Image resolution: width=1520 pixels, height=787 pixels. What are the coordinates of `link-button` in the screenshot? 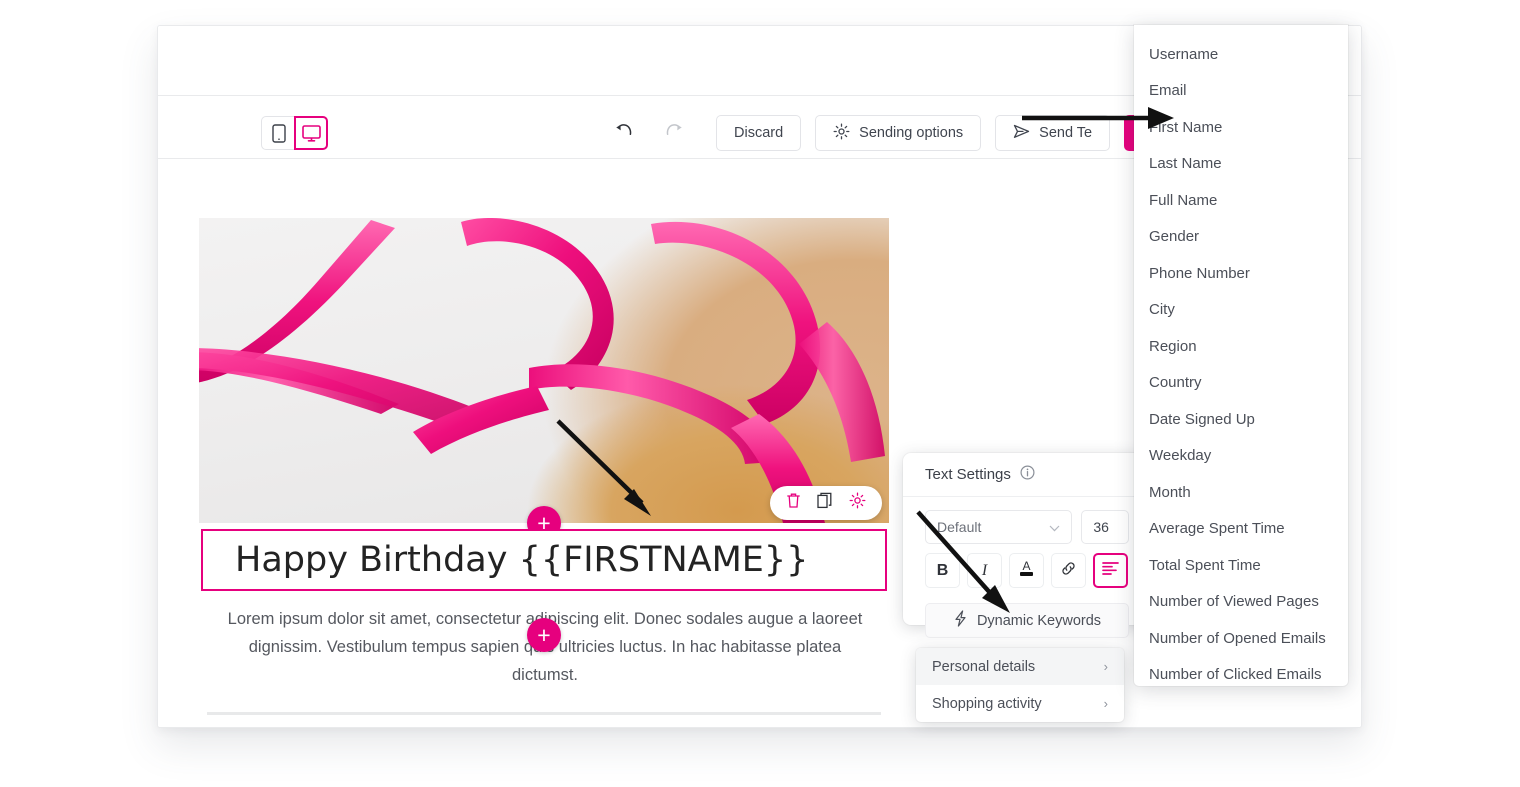 It's located at (1068, 570).